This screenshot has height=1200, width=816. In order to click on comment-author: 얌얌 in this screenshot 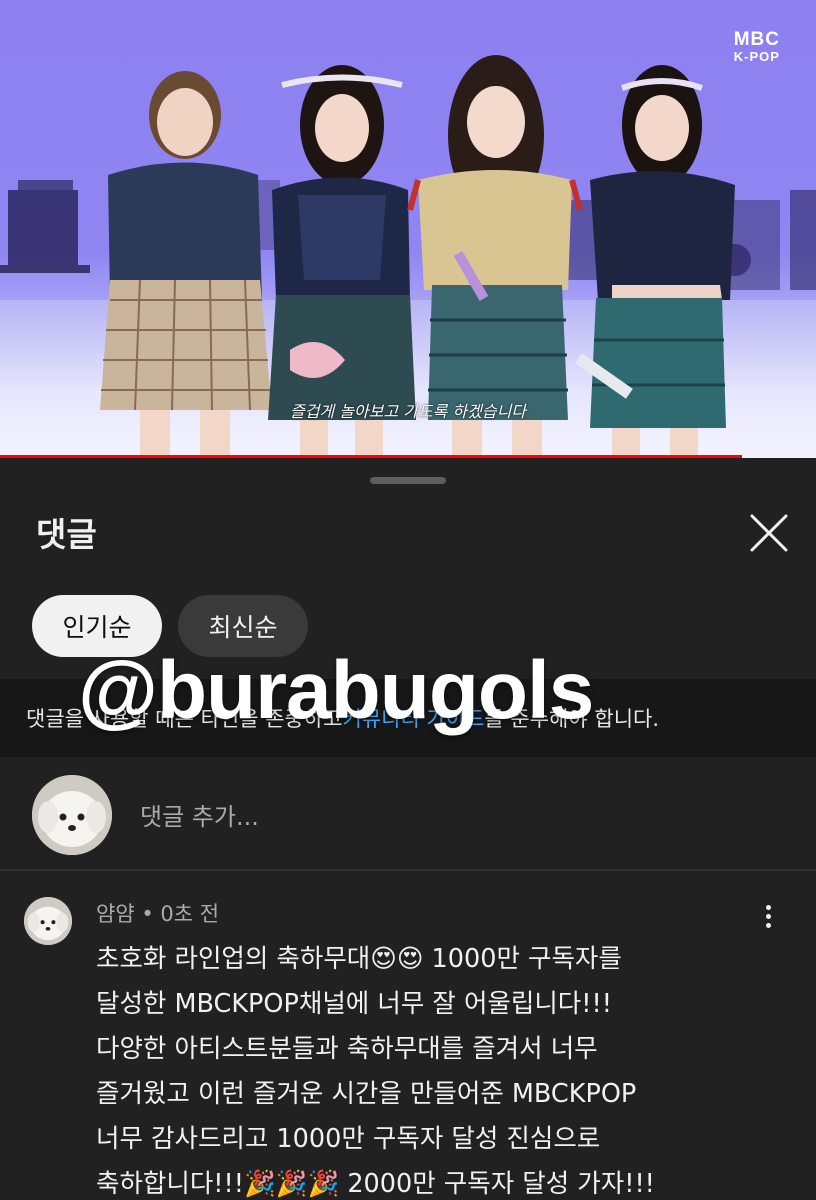, I will do `click(115, 914)`.